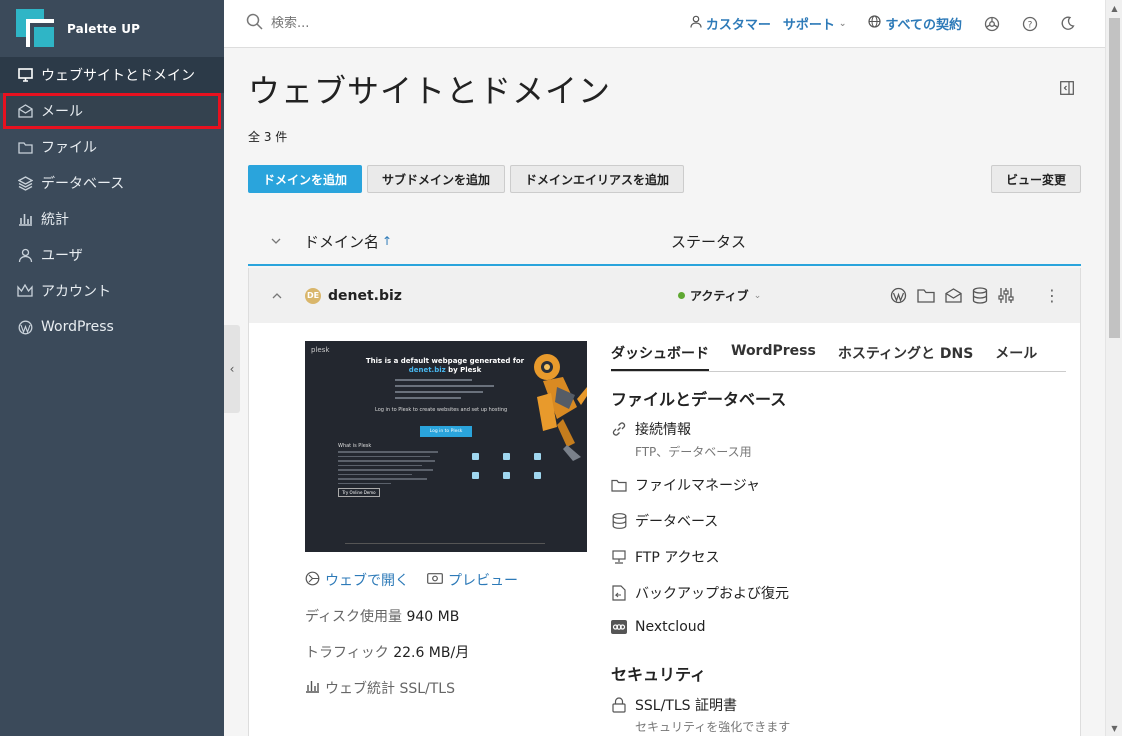 The width and height of the screenshot is (1122, 736). Describe the element at coordinates (560, 407) in the screenshot. I see `robot-illustration` at that location.